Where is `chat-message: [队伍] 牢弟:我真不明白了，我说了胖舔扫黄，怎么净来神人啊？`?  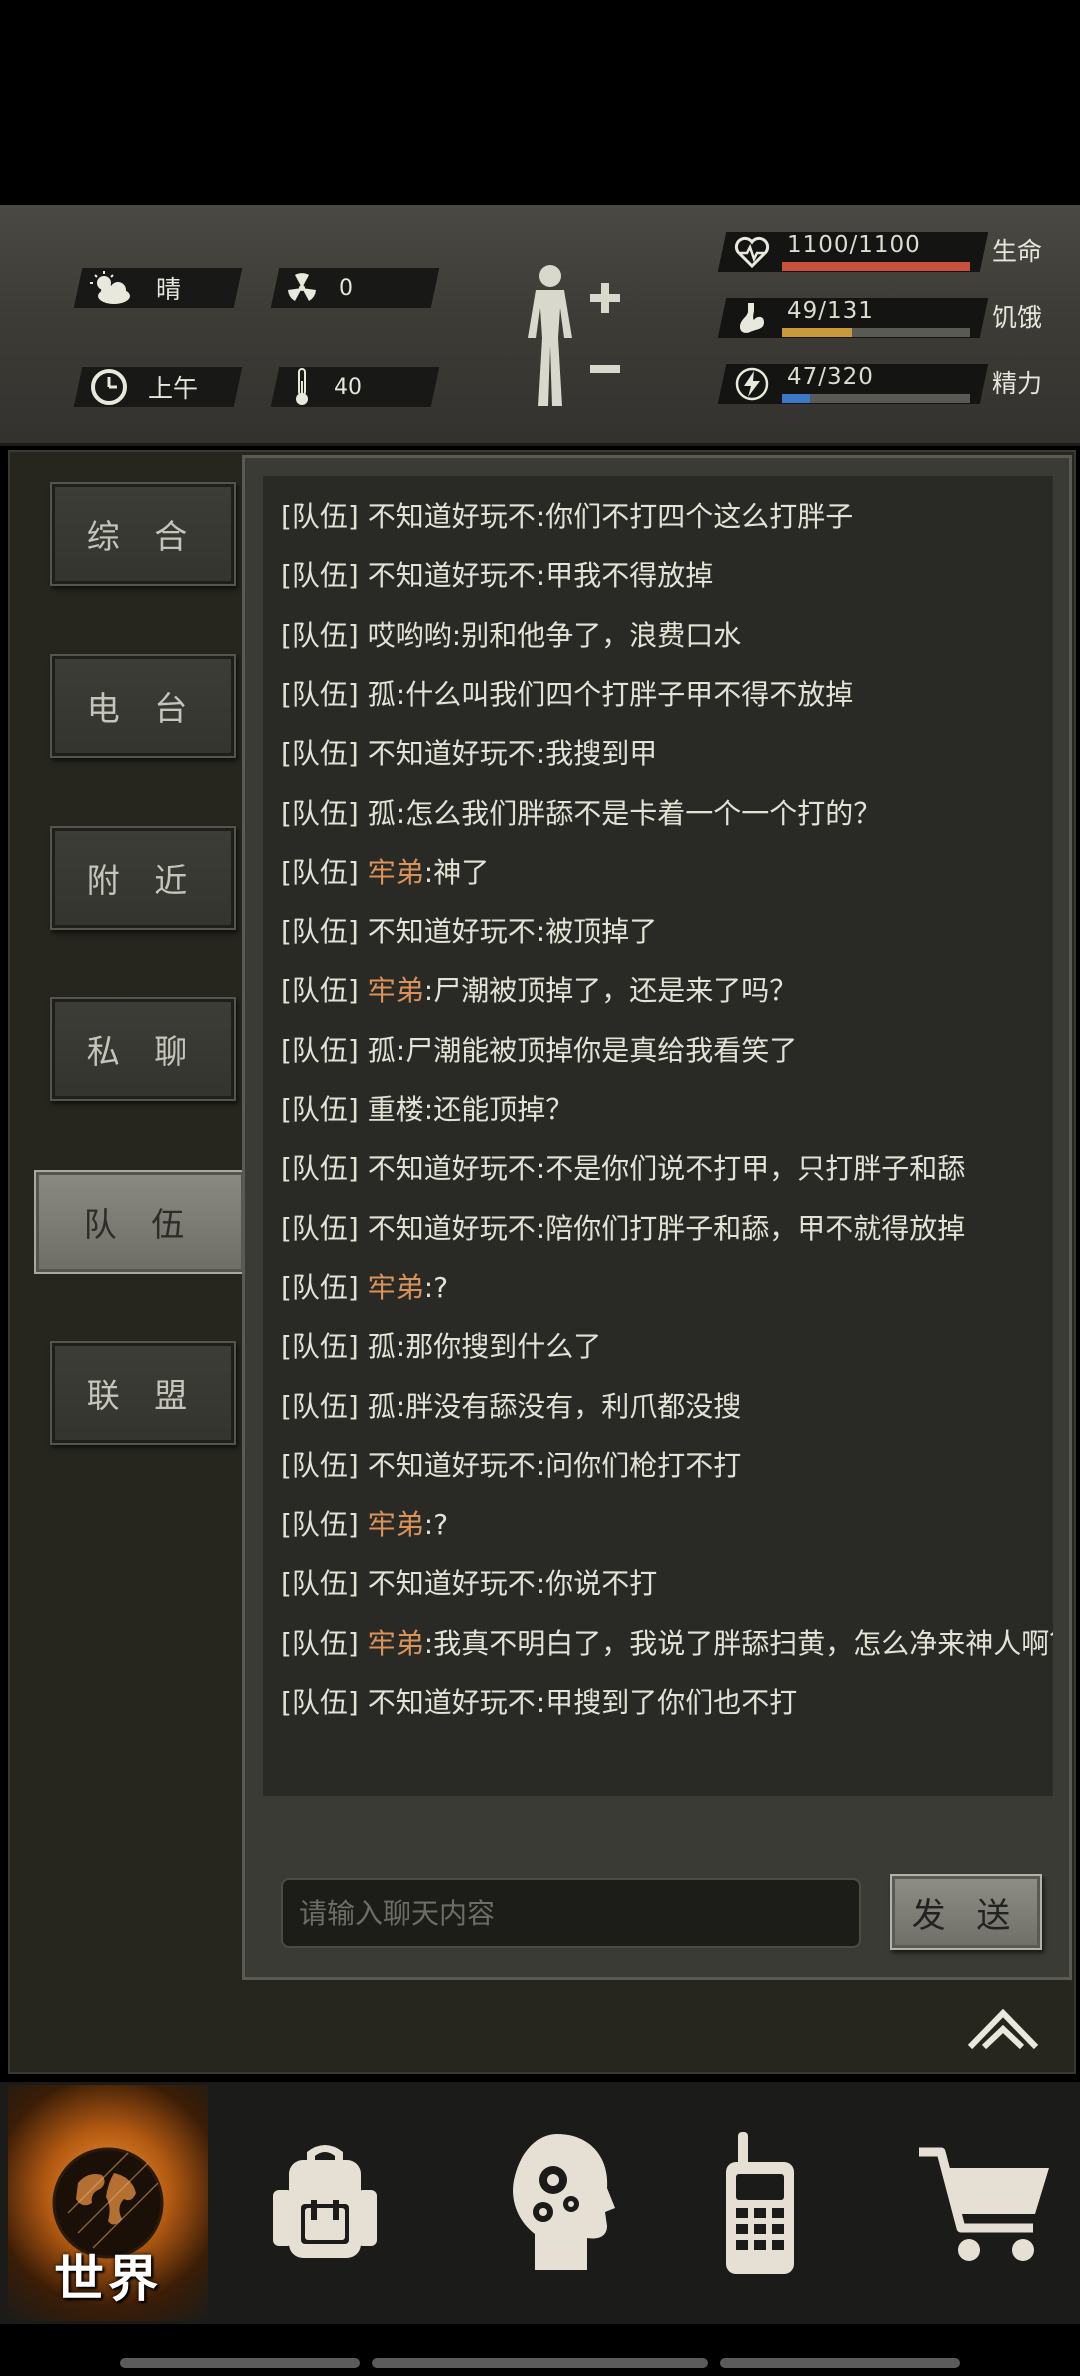 chat-message: [队伍] 牢弟:我真不明白了，我说了胖舔扫黄，怎么净来神人啊？ is located at coordinates (667, 1644).